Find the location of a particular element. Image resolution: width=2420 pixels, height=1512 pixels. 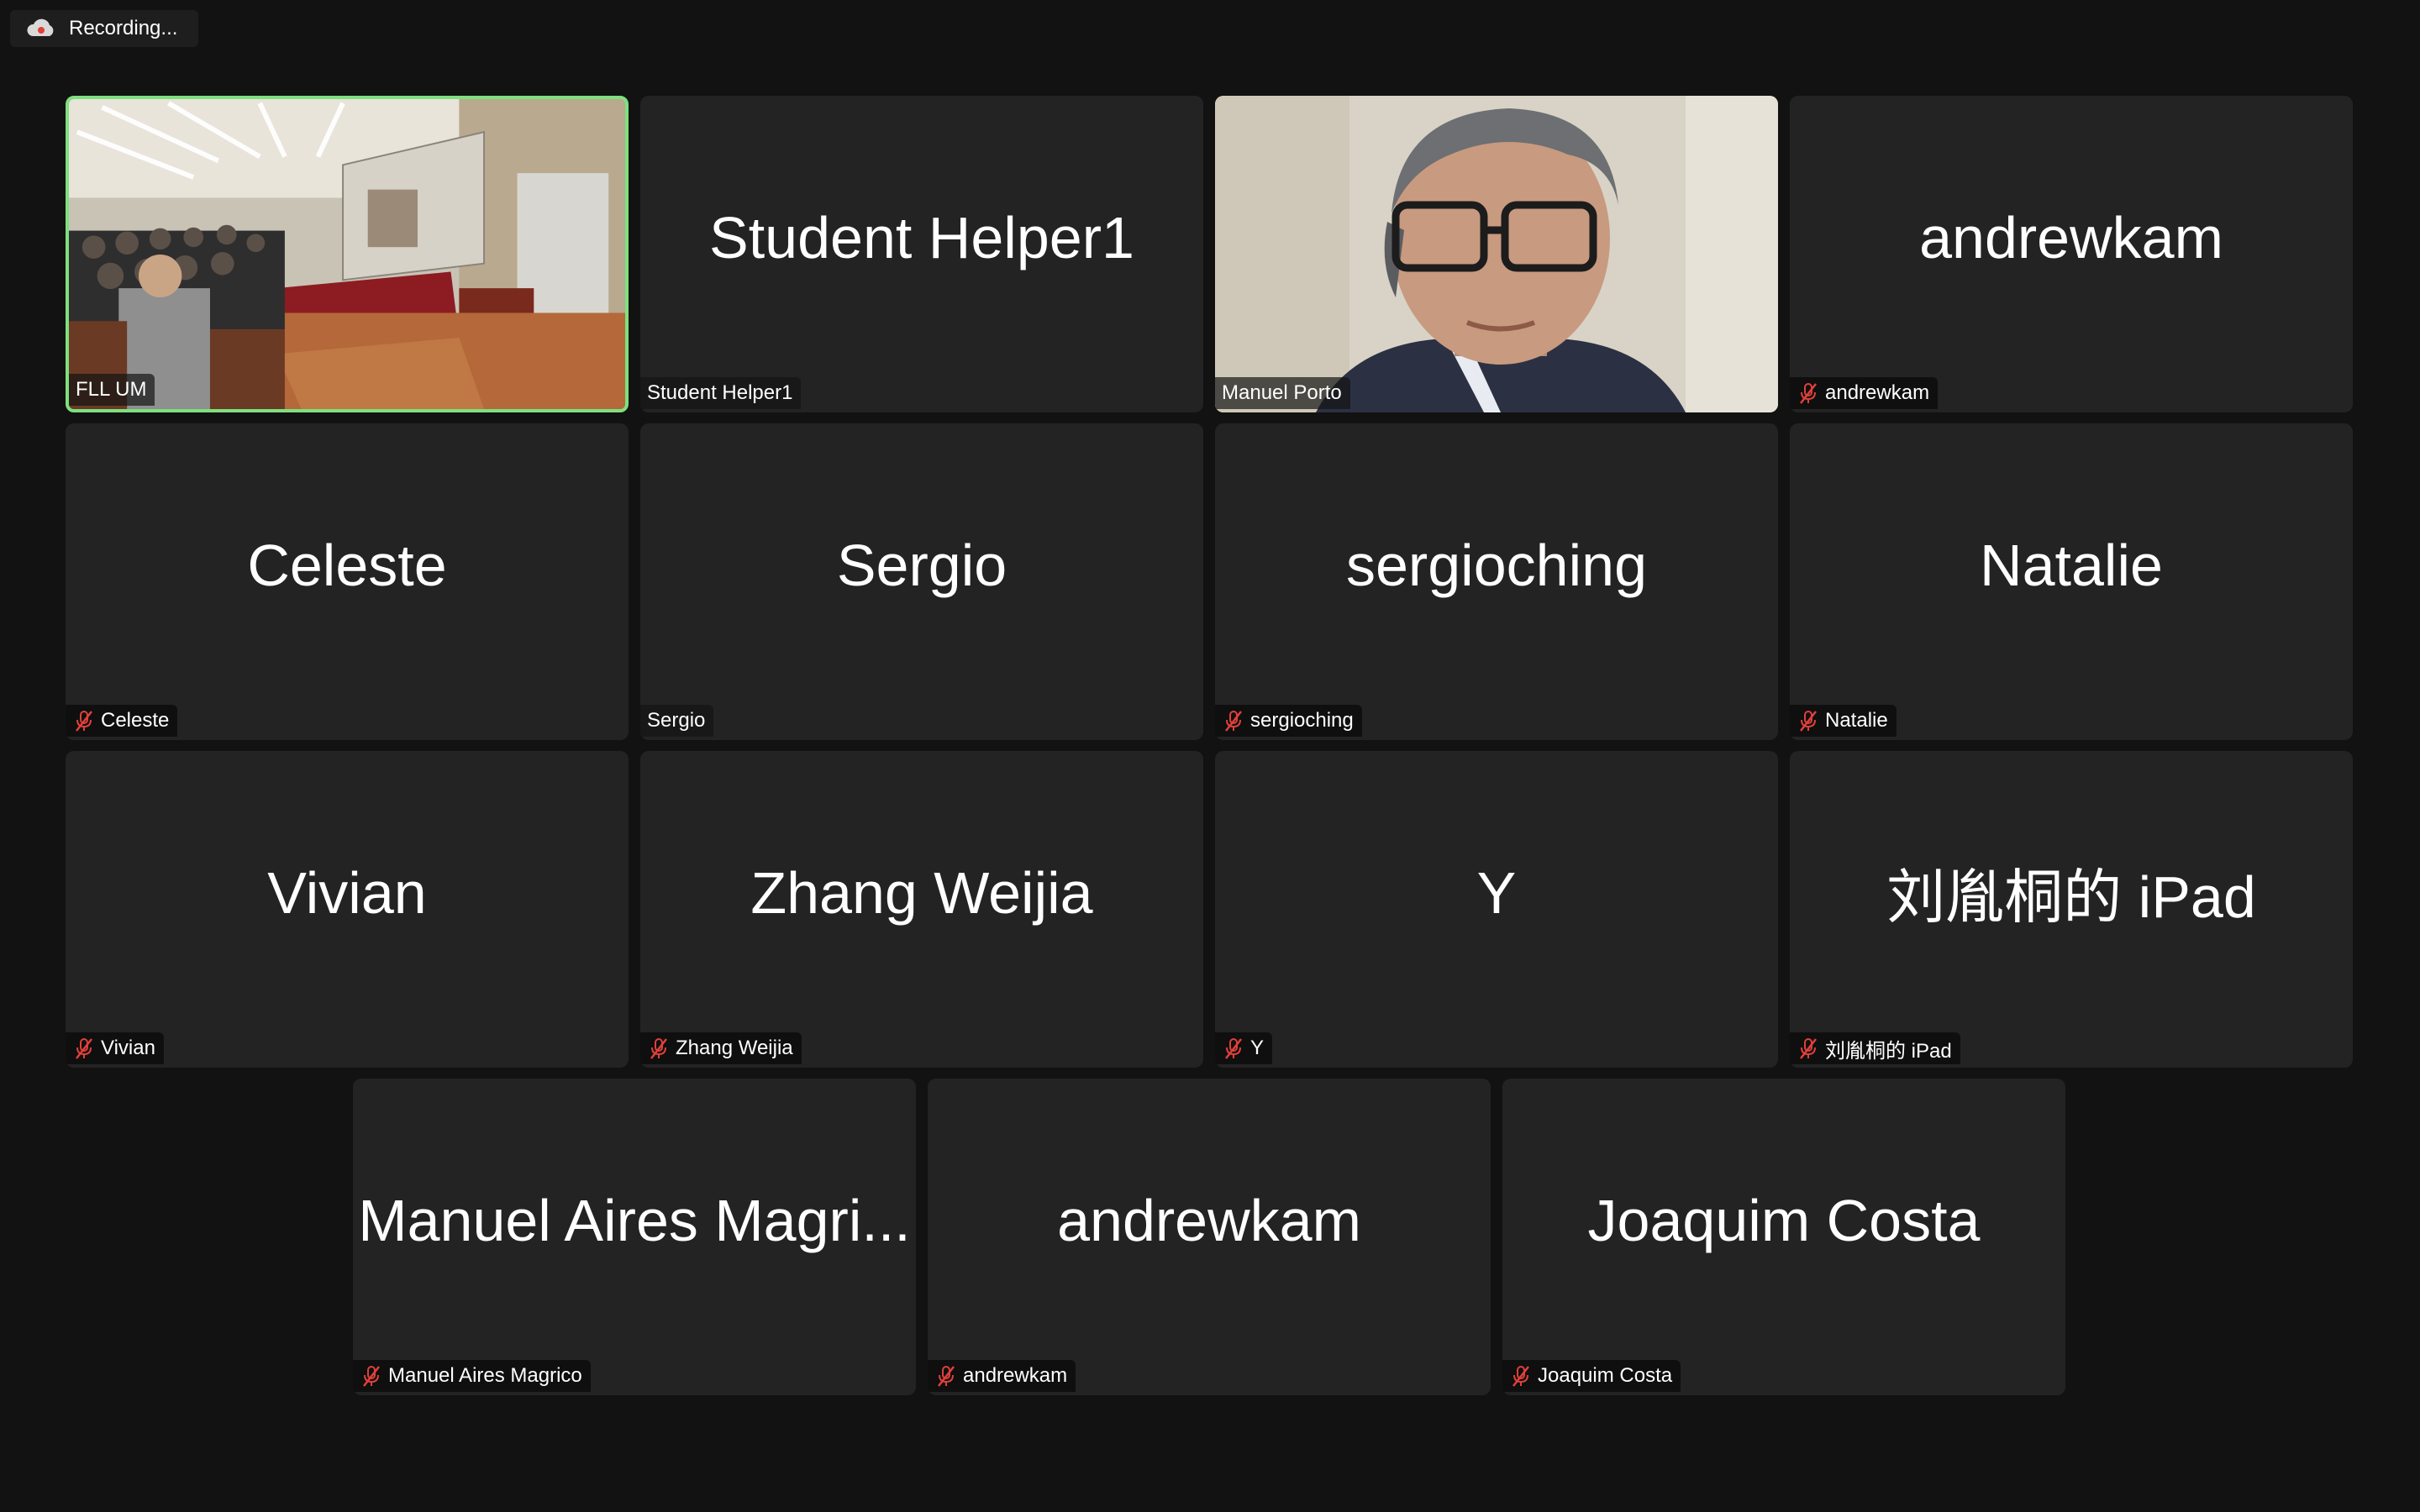

participant-tile-vivian: Vivian Vivian is located at coordinates (347, 909).